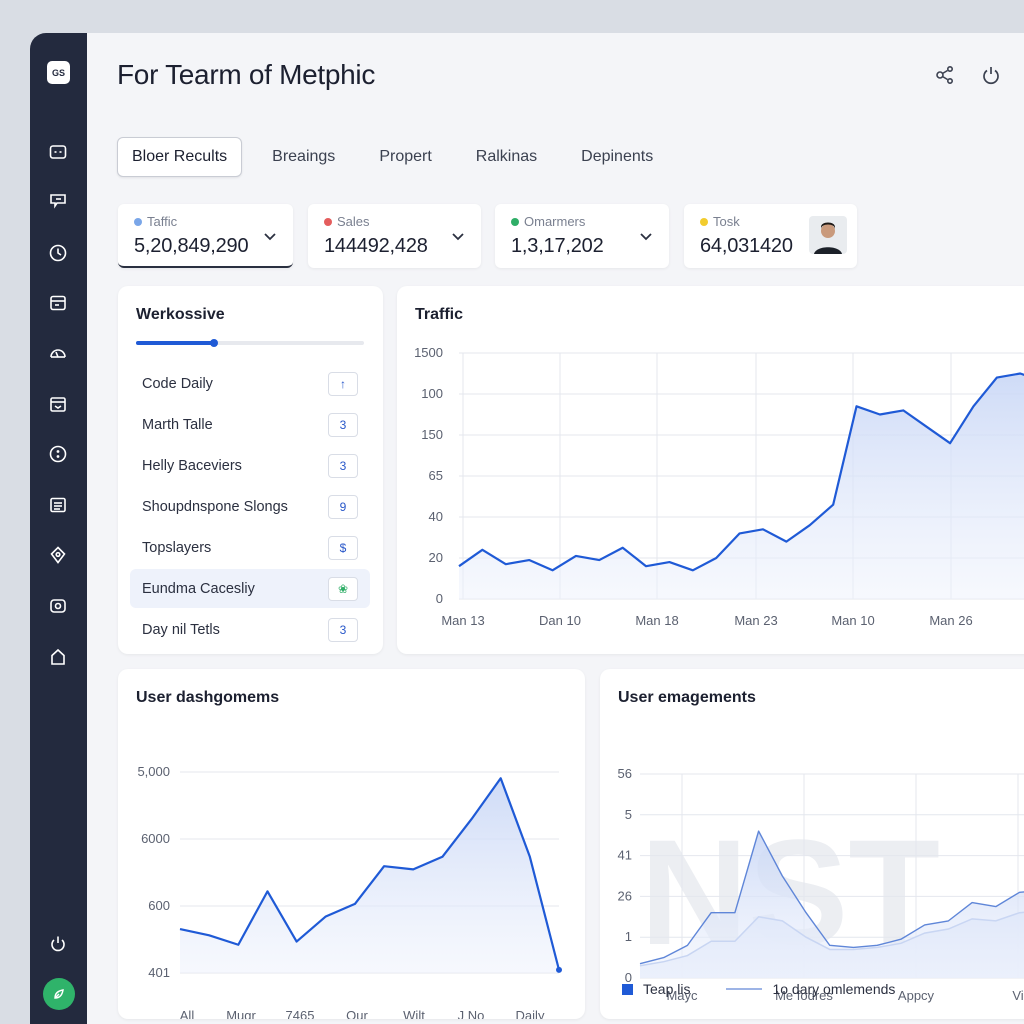 This screenshot has width=1024, height=1024. What do you see at coordinates (58, 528) in the screenshot?
I see `sidebar: GS` at bounding box center [58, 528].